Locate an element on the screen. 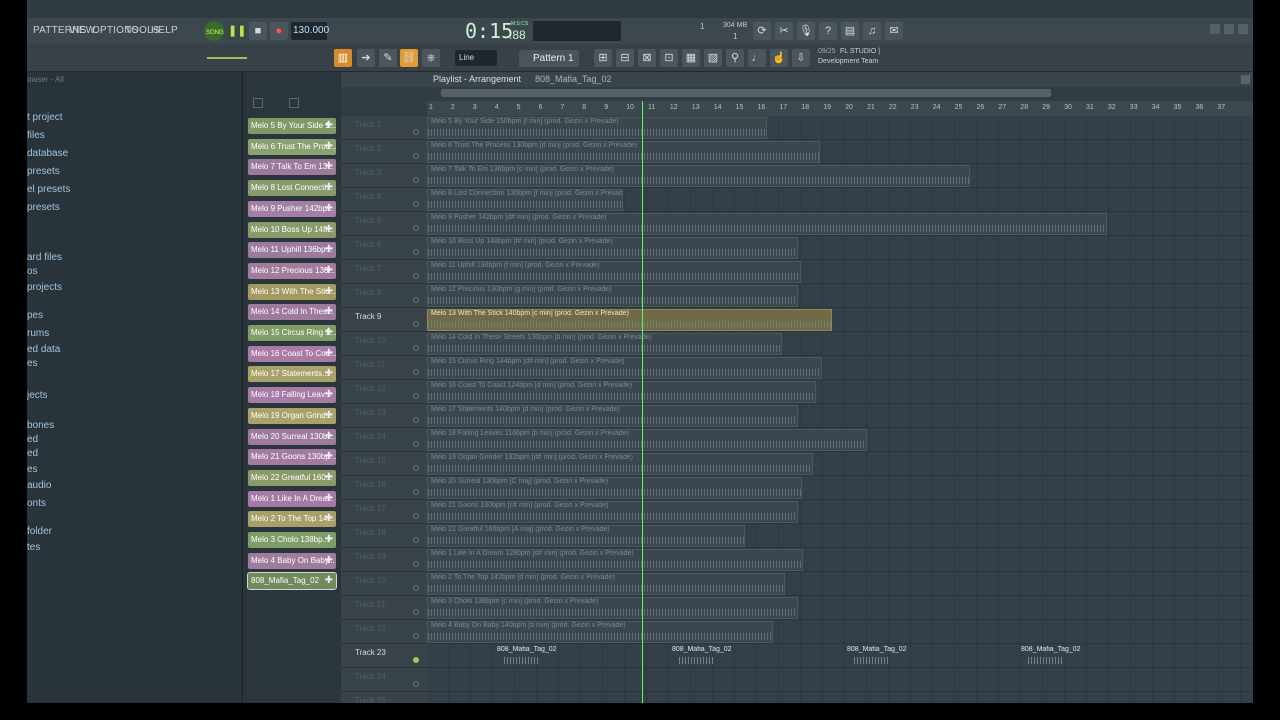 Image resolution: width=1280 pixels, height=720 pixels. picker-clip: Melo 22 Greatful 160... ✚ is located at coordinates (292, 477).